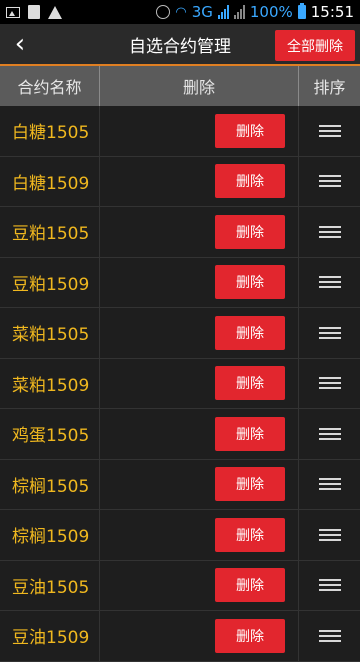 This screenshot has height=662, width=360. I want to click on table-row: 豆油1509 删除, so click(180, 636).